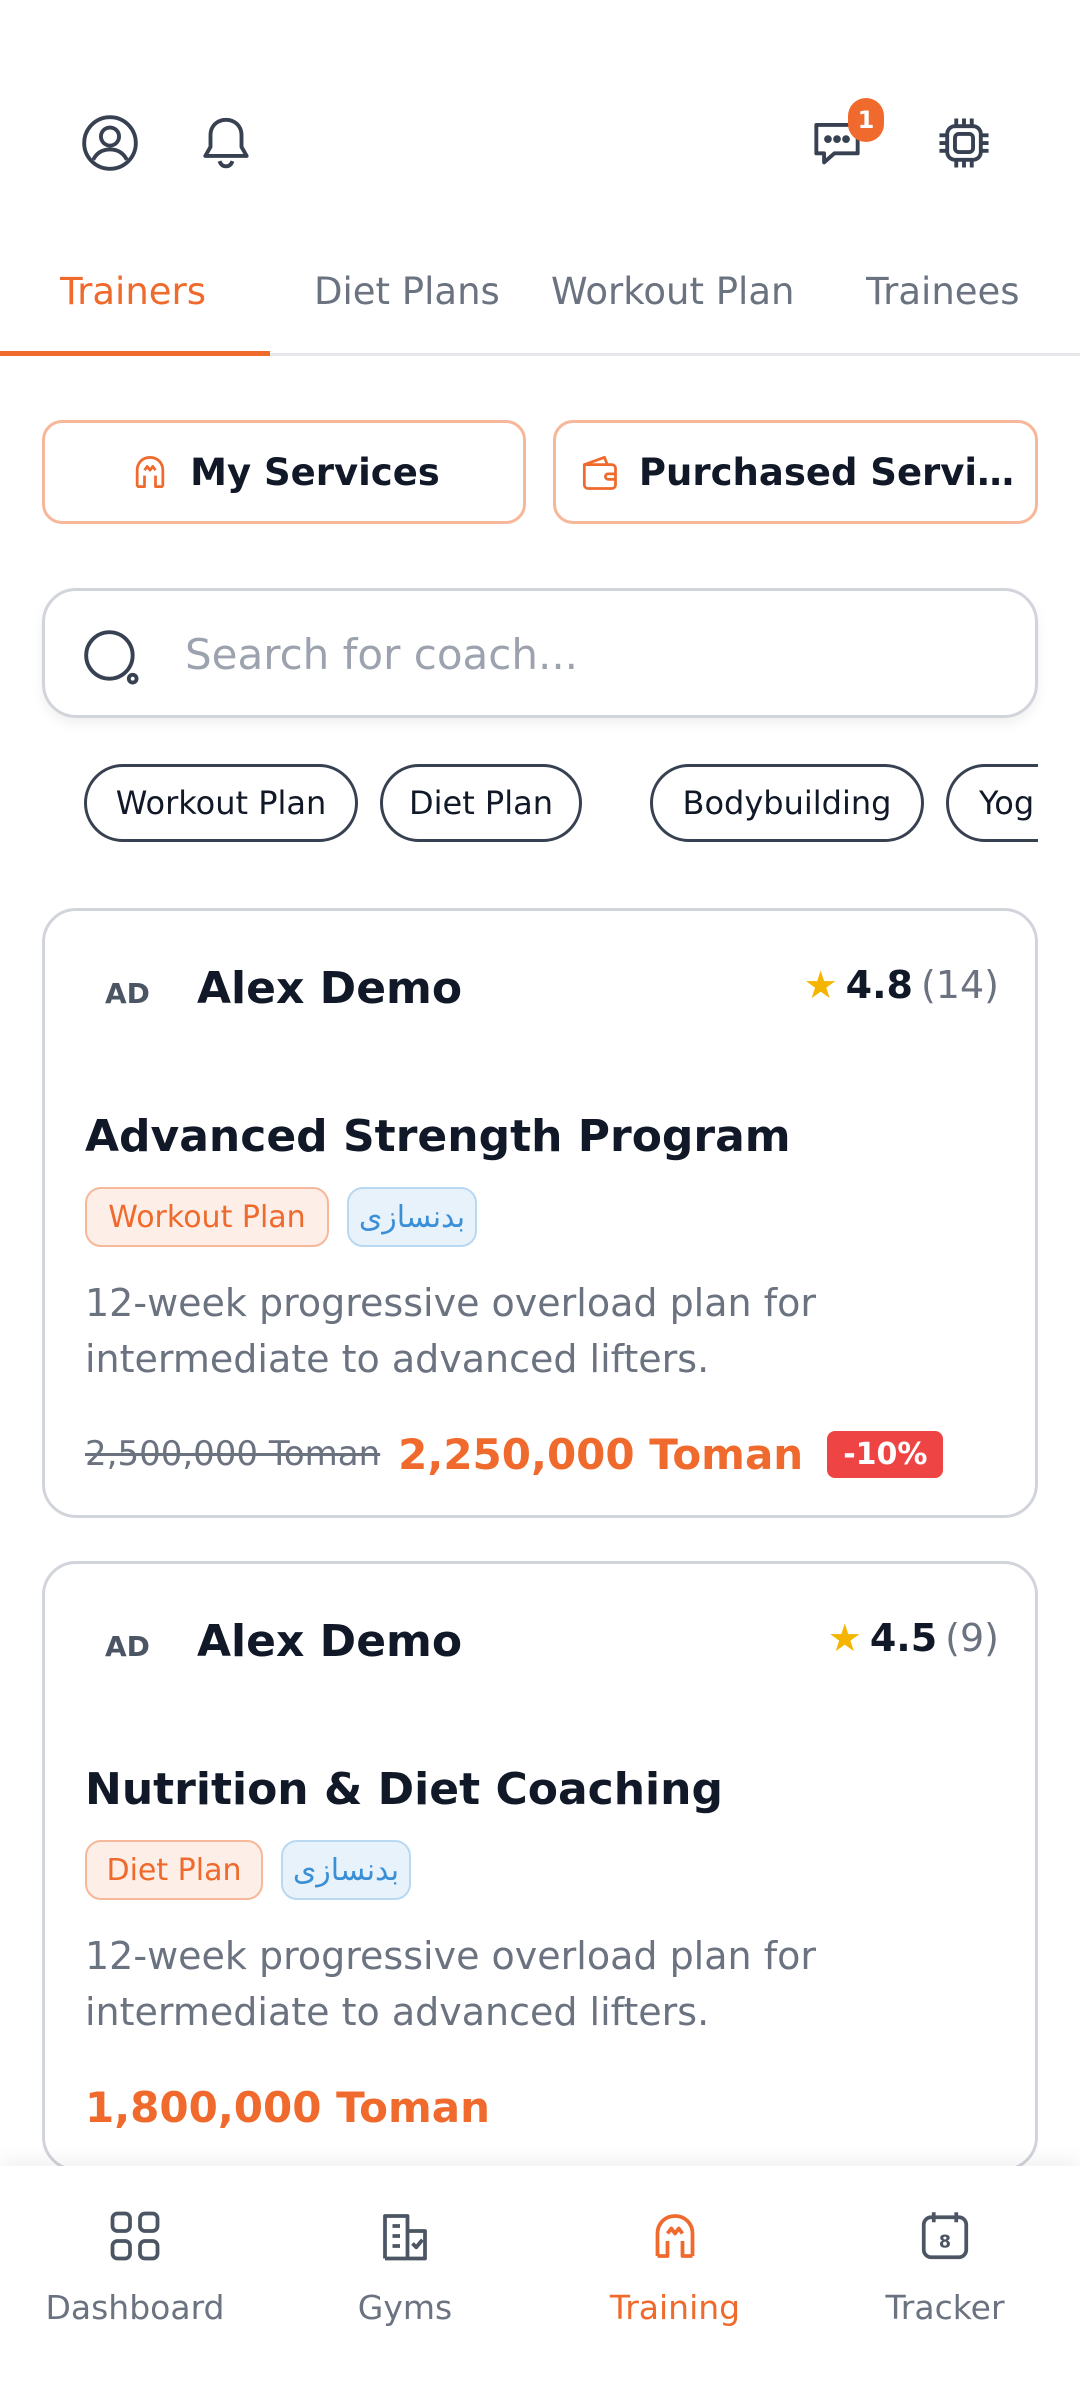 This screenshot has width=1080, height=2400. What do you see at coordinates (964, 143) in the screenshot?
I see `chip-icon` at bounding box center [964, 143].